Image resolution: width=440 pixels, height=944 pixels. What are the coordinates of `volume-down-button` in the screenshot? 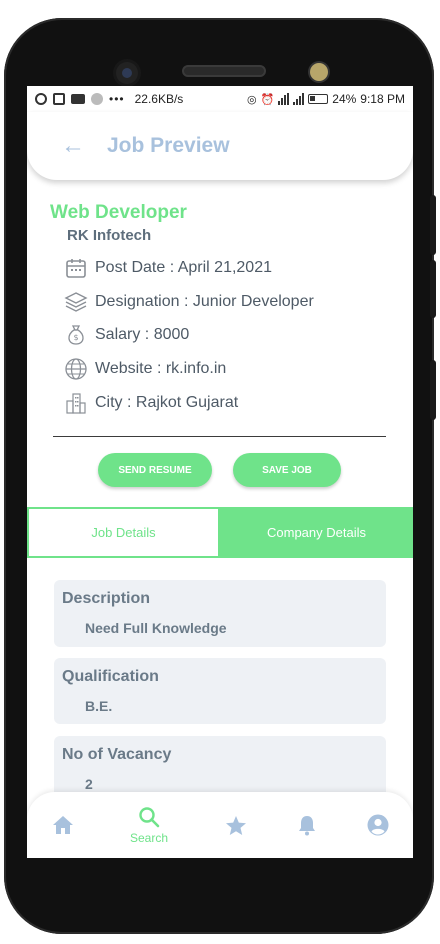 It's located at (433, 289).